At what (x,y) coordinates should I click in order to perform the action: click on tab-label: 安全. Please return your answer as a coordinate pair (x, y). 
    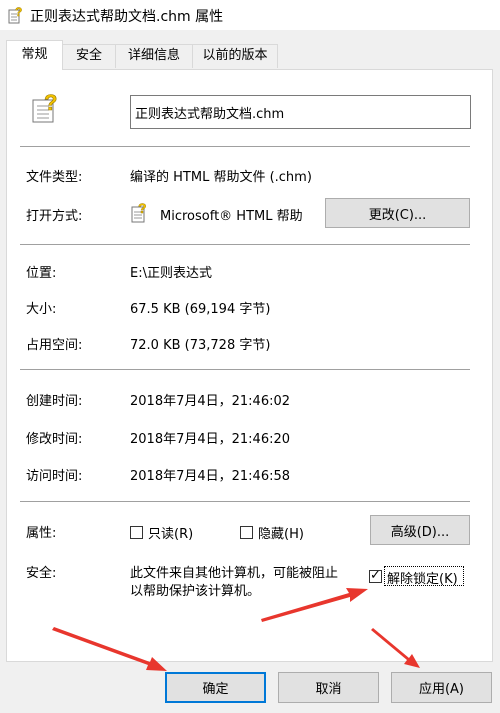
    Looking at the image, I should click on (88, 55).